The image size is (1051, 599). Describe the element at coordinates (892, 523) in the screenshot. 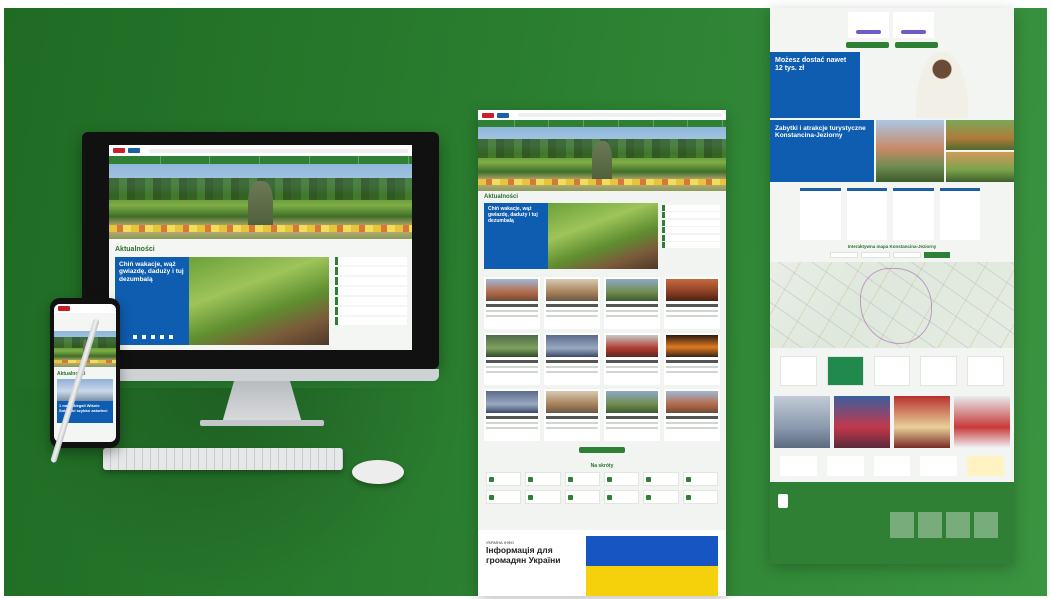

I see `site-footer` at that location.